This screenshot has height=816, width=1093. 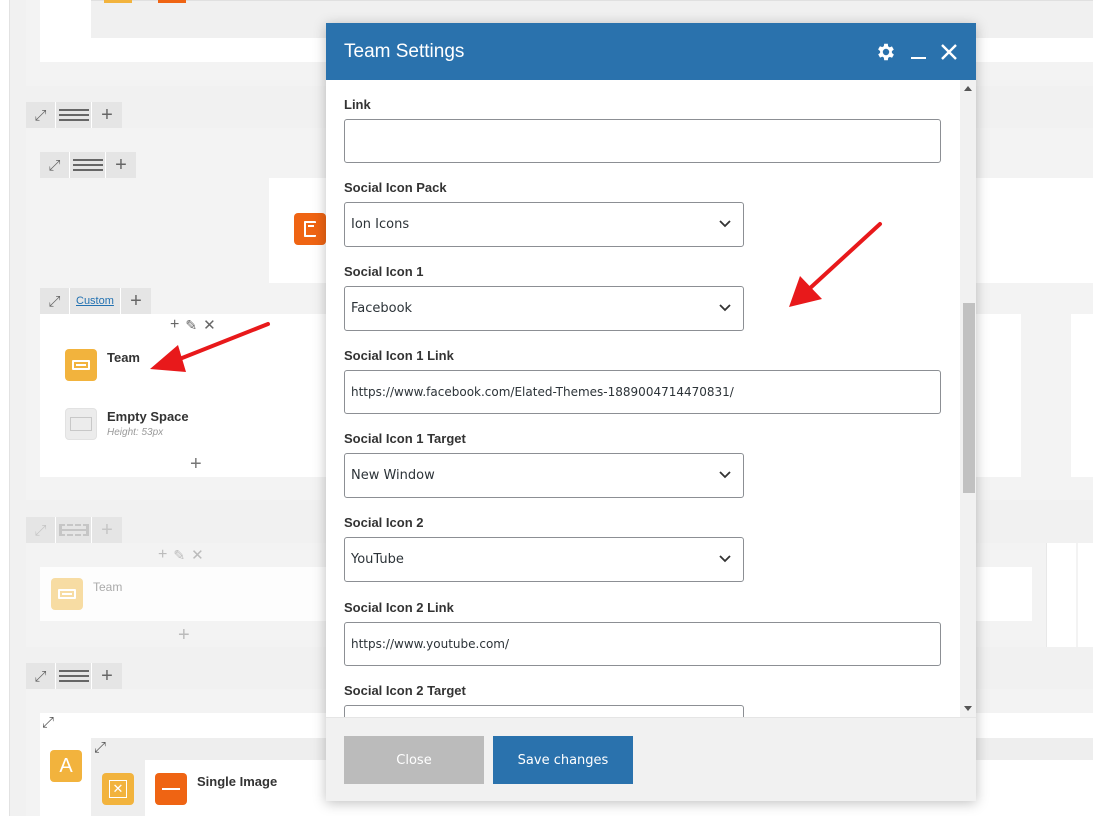 I want to click on row3-right-a, so click(x=1004, y=594).